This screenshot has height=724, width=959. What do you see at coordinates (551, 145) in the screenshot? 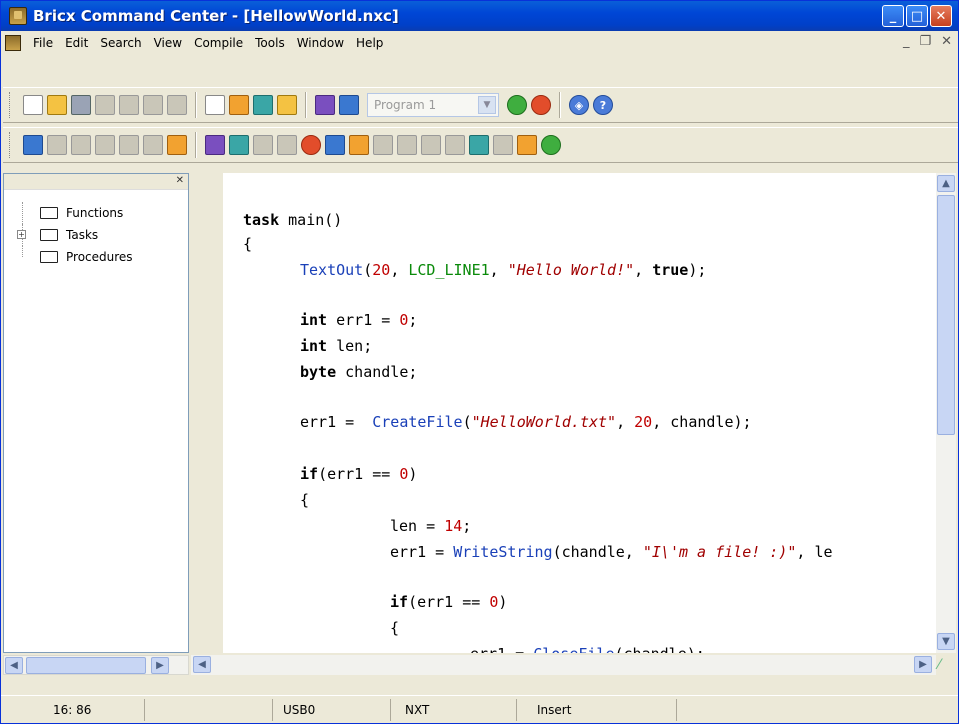
I see `sync-icon` at bounding box center [551, 145].